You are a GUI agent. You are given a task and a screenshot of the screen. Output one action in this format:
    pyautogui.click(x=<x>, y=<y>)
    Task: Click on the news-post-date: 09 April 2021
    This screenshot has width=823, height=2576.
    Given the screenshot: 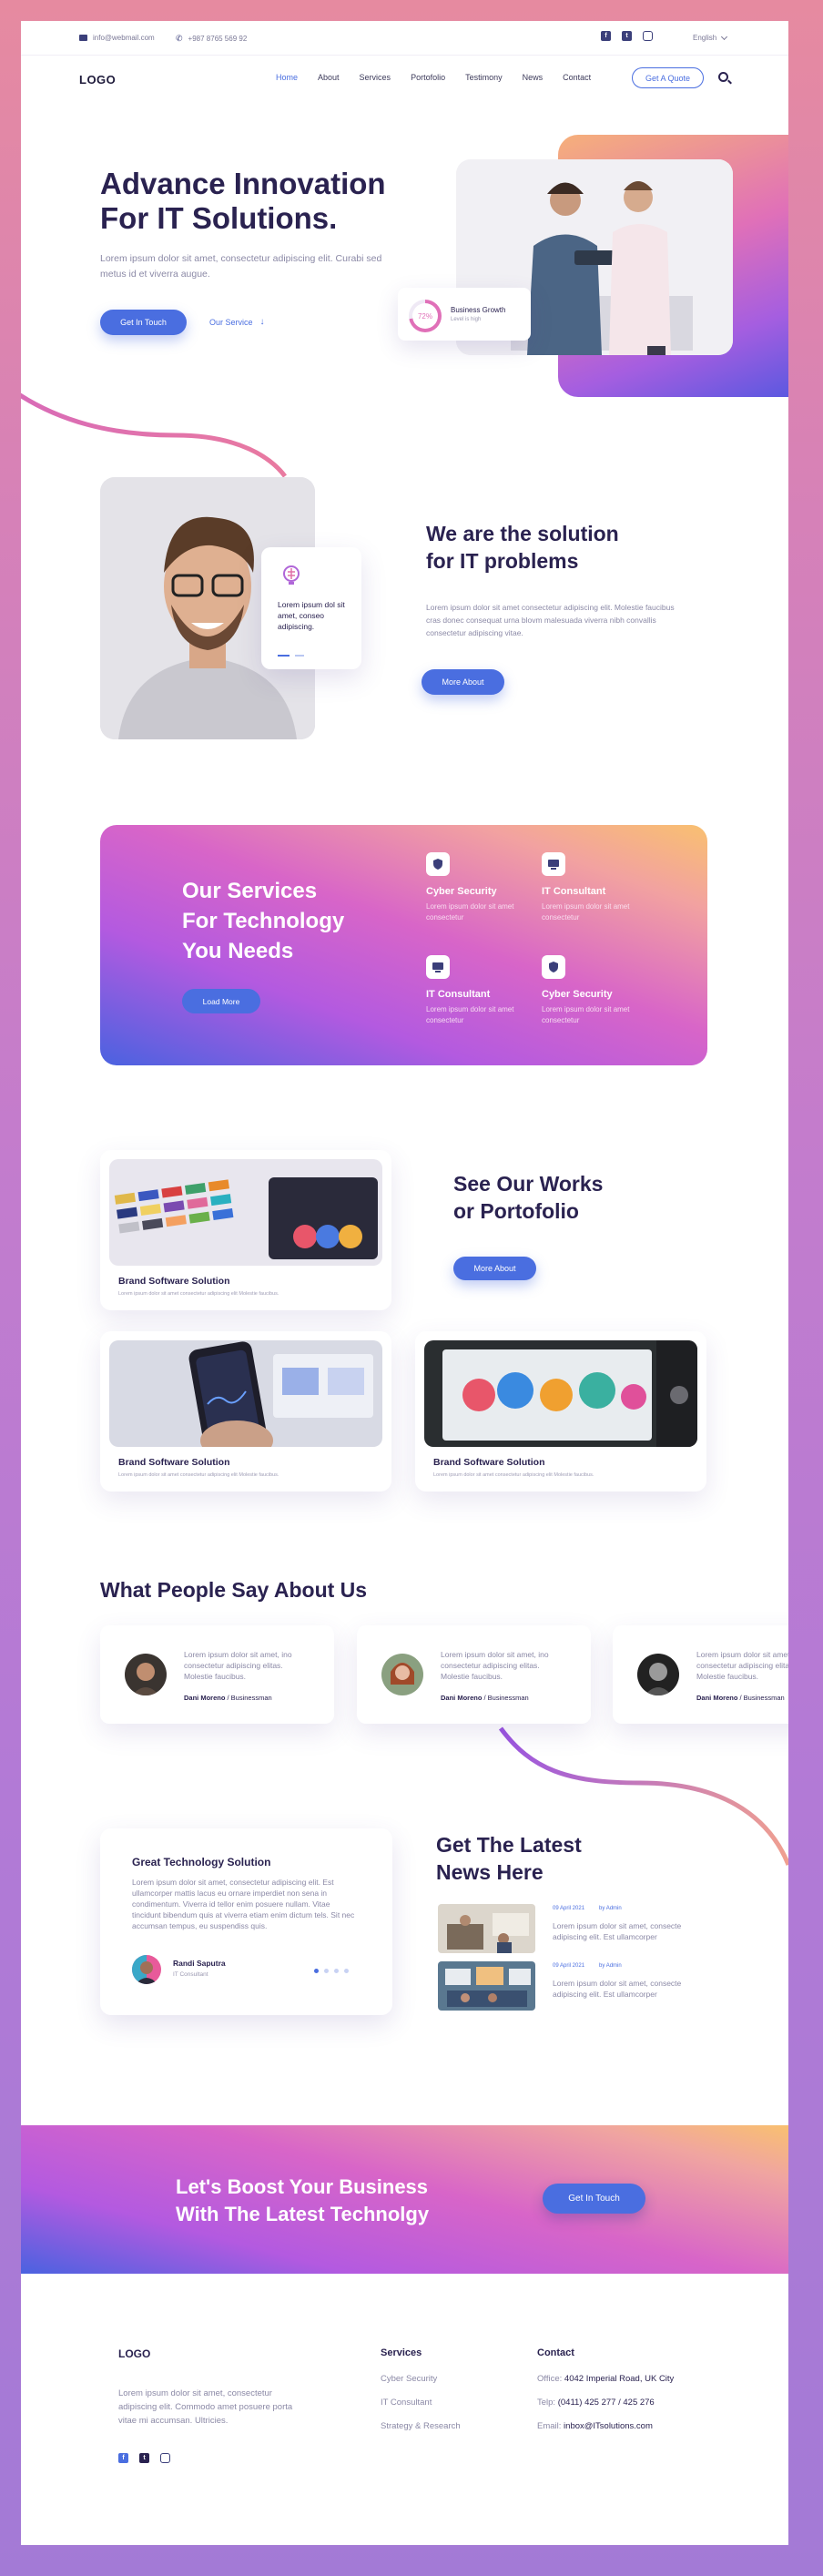 What is the action you would take?
    pyautogui.click(x=569, y=1909)
    